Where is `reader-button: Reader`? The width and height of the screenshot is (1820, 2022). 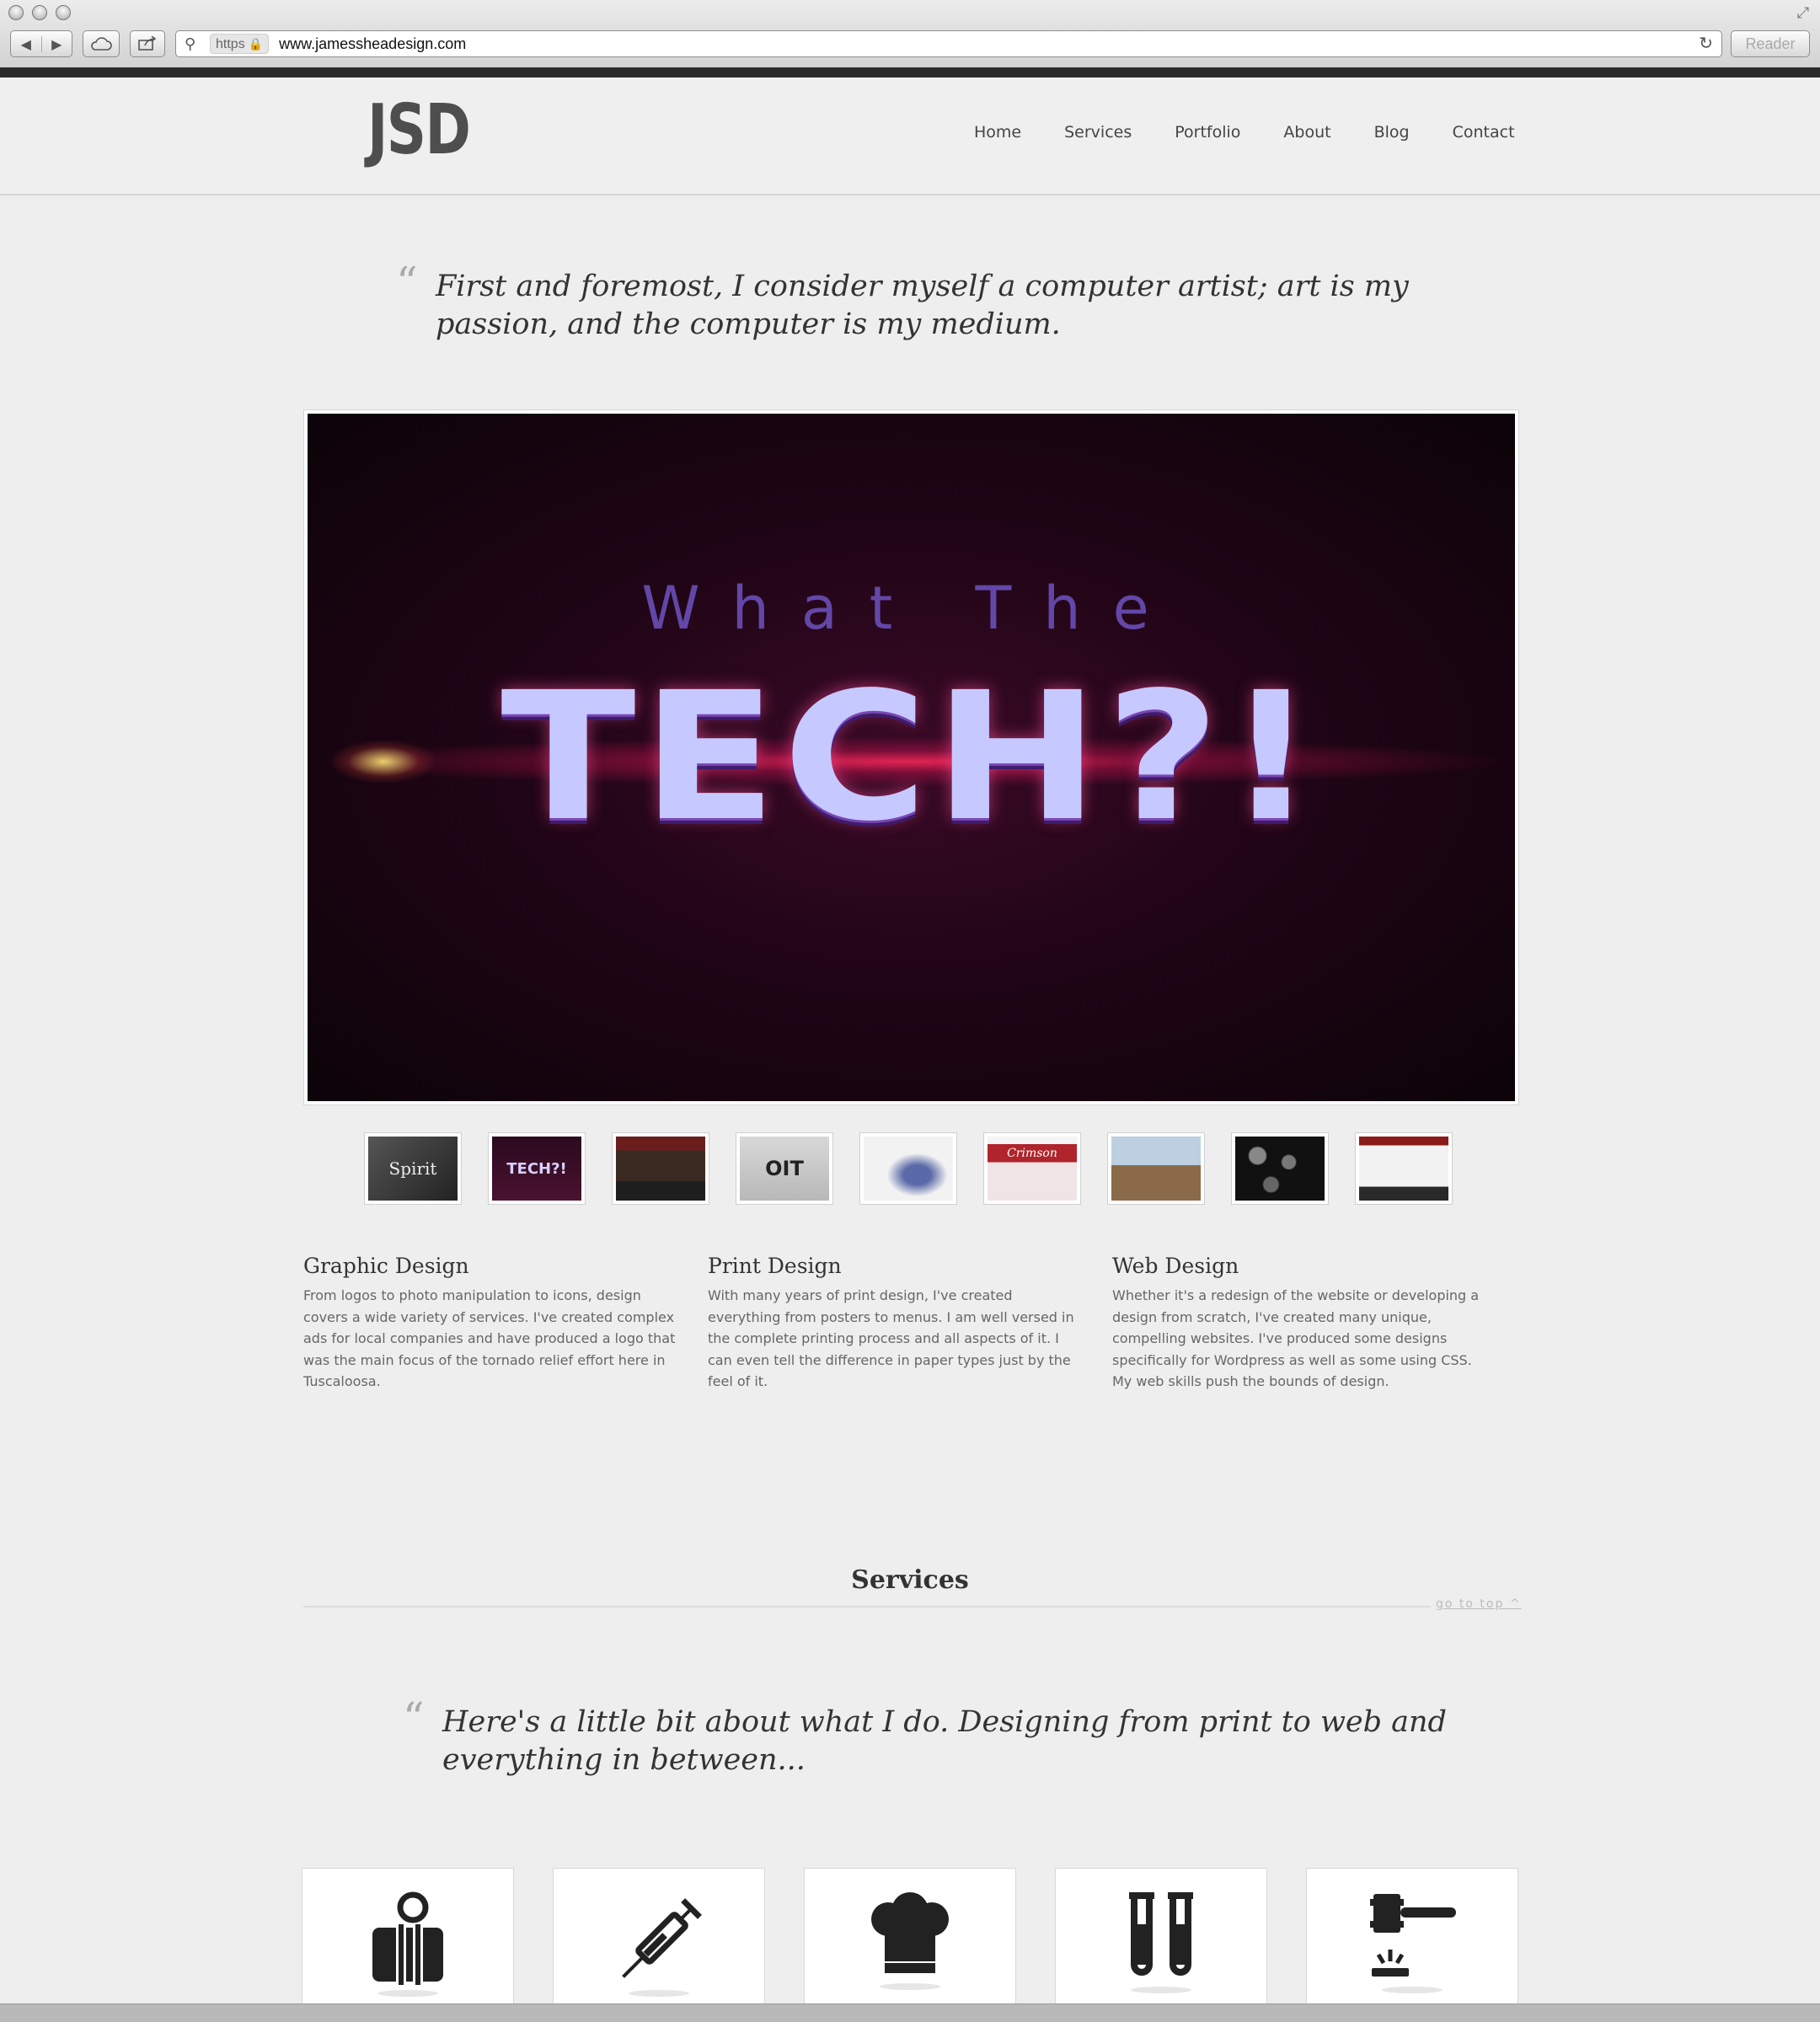 reader-button: Reader is located at coordinates (1770, 43).